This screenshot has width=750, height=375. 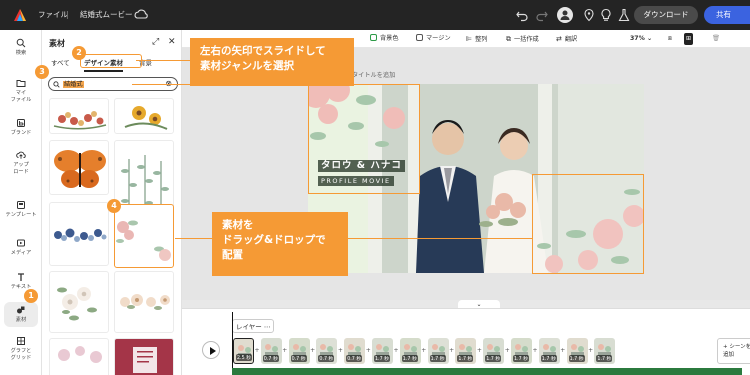 What do you see at coordinates (716, 39) in the screenshot?
I see `trash-icon: 🗑` at bounding box center [716, 39].